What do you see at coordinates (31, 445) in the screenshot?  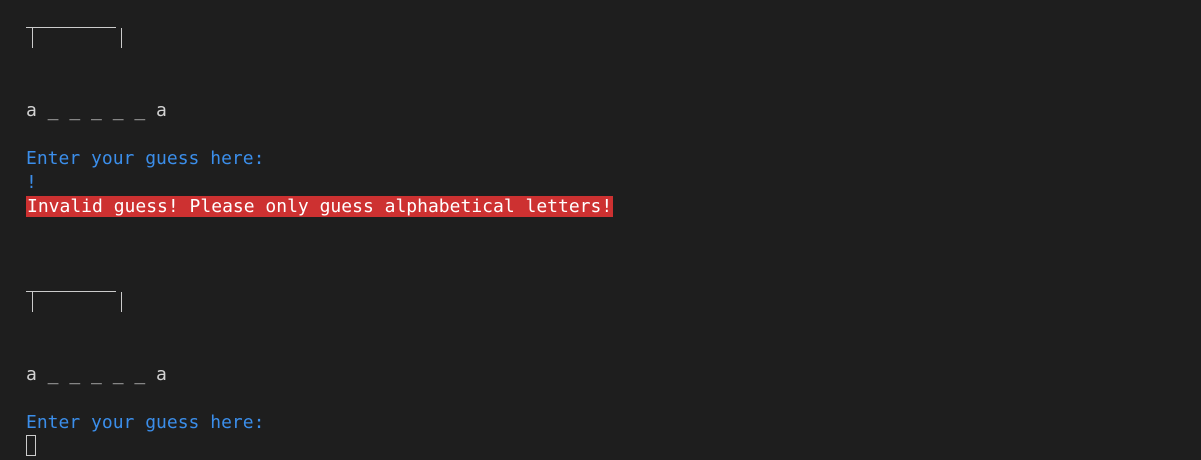 I see `input-cursor` at bounding box center [31, 445].